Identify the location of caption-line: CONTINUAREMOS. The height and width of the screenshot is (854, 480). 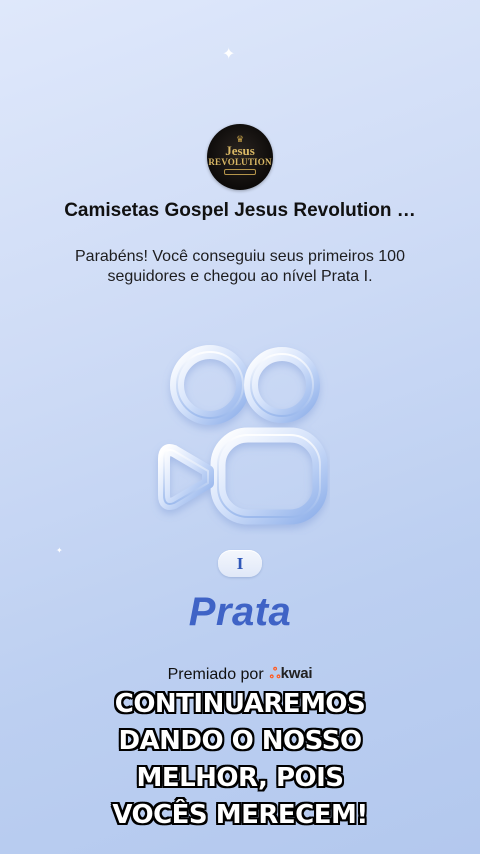
(240, 704).